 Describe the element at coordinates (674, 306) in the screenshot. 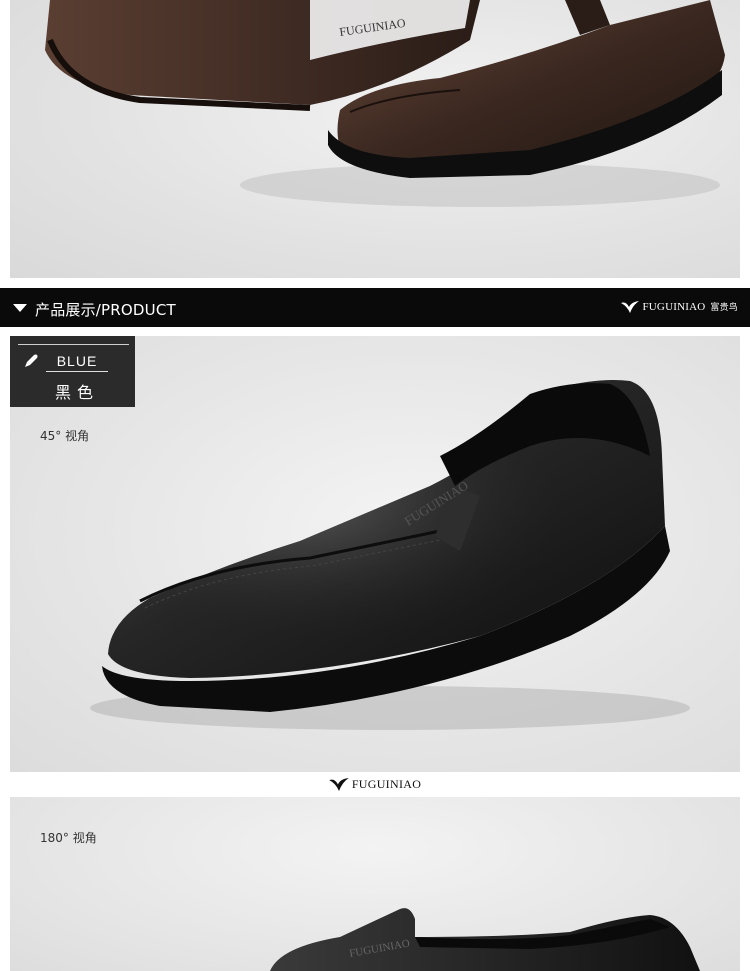

I see `header-brand-text: FUGUINIAO` at that location.